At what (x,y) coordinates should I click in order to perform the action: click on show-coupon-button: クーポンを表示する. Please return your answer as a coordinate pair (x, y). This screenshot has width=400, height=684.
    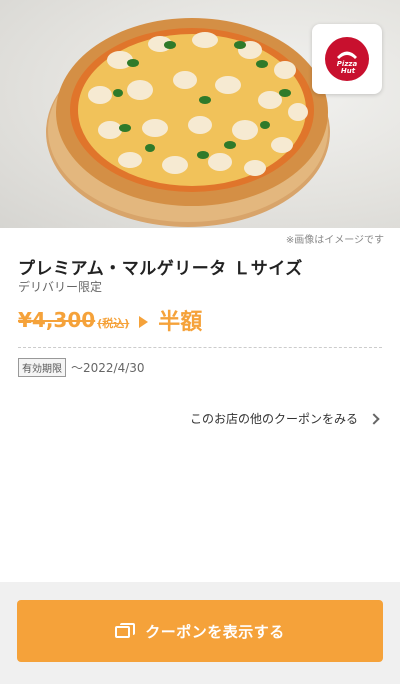
    Looking at the image, I should click on (200, 631).